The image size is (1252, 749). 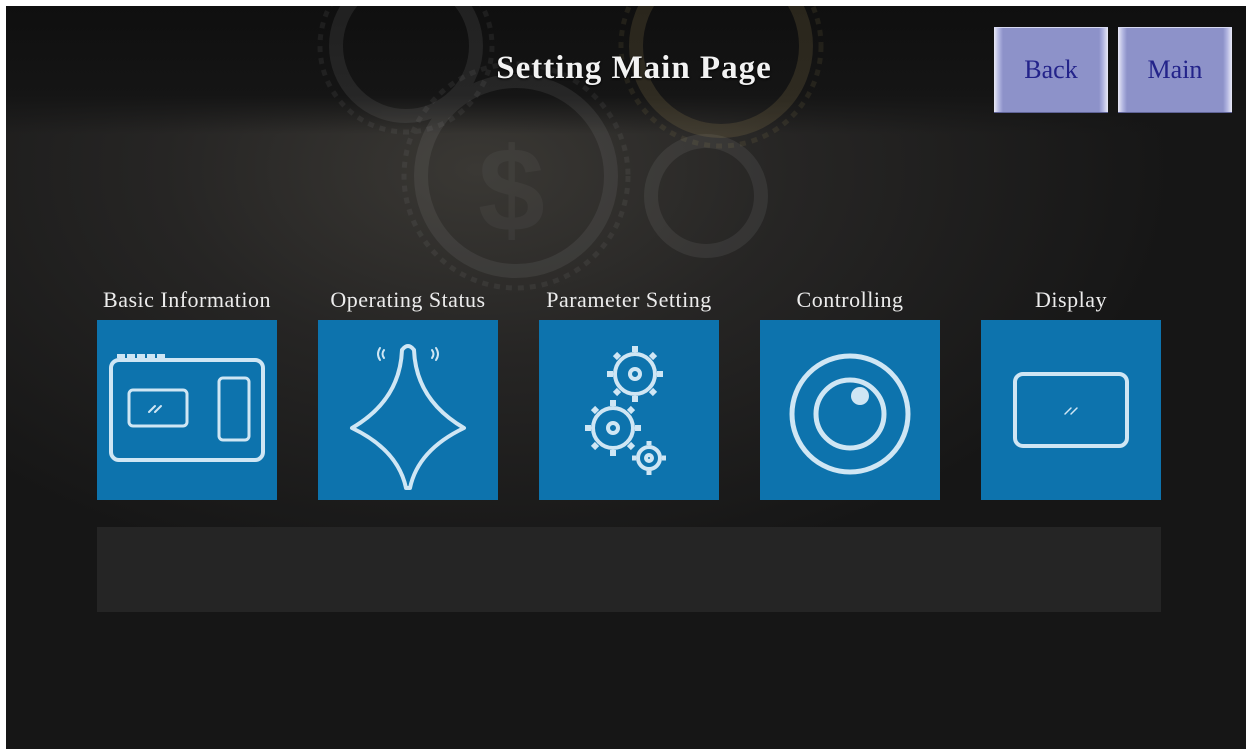 I want to click on message-bar, so click(x=629, y=569).